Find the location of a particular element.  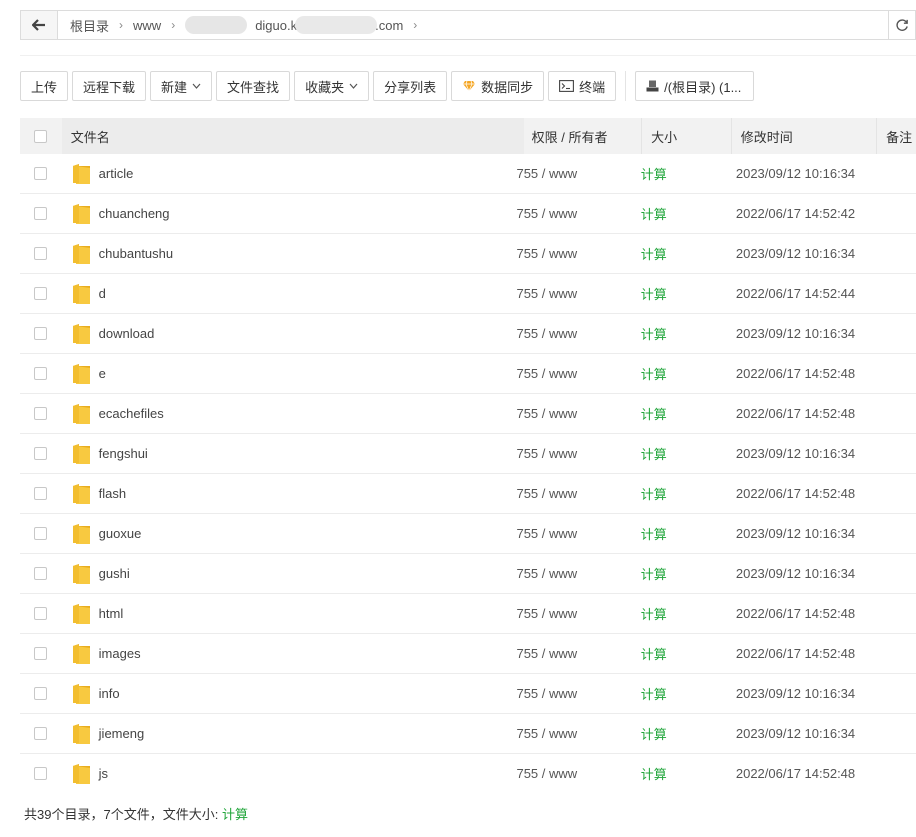

file-name: js is located at coordinates (103, 773).